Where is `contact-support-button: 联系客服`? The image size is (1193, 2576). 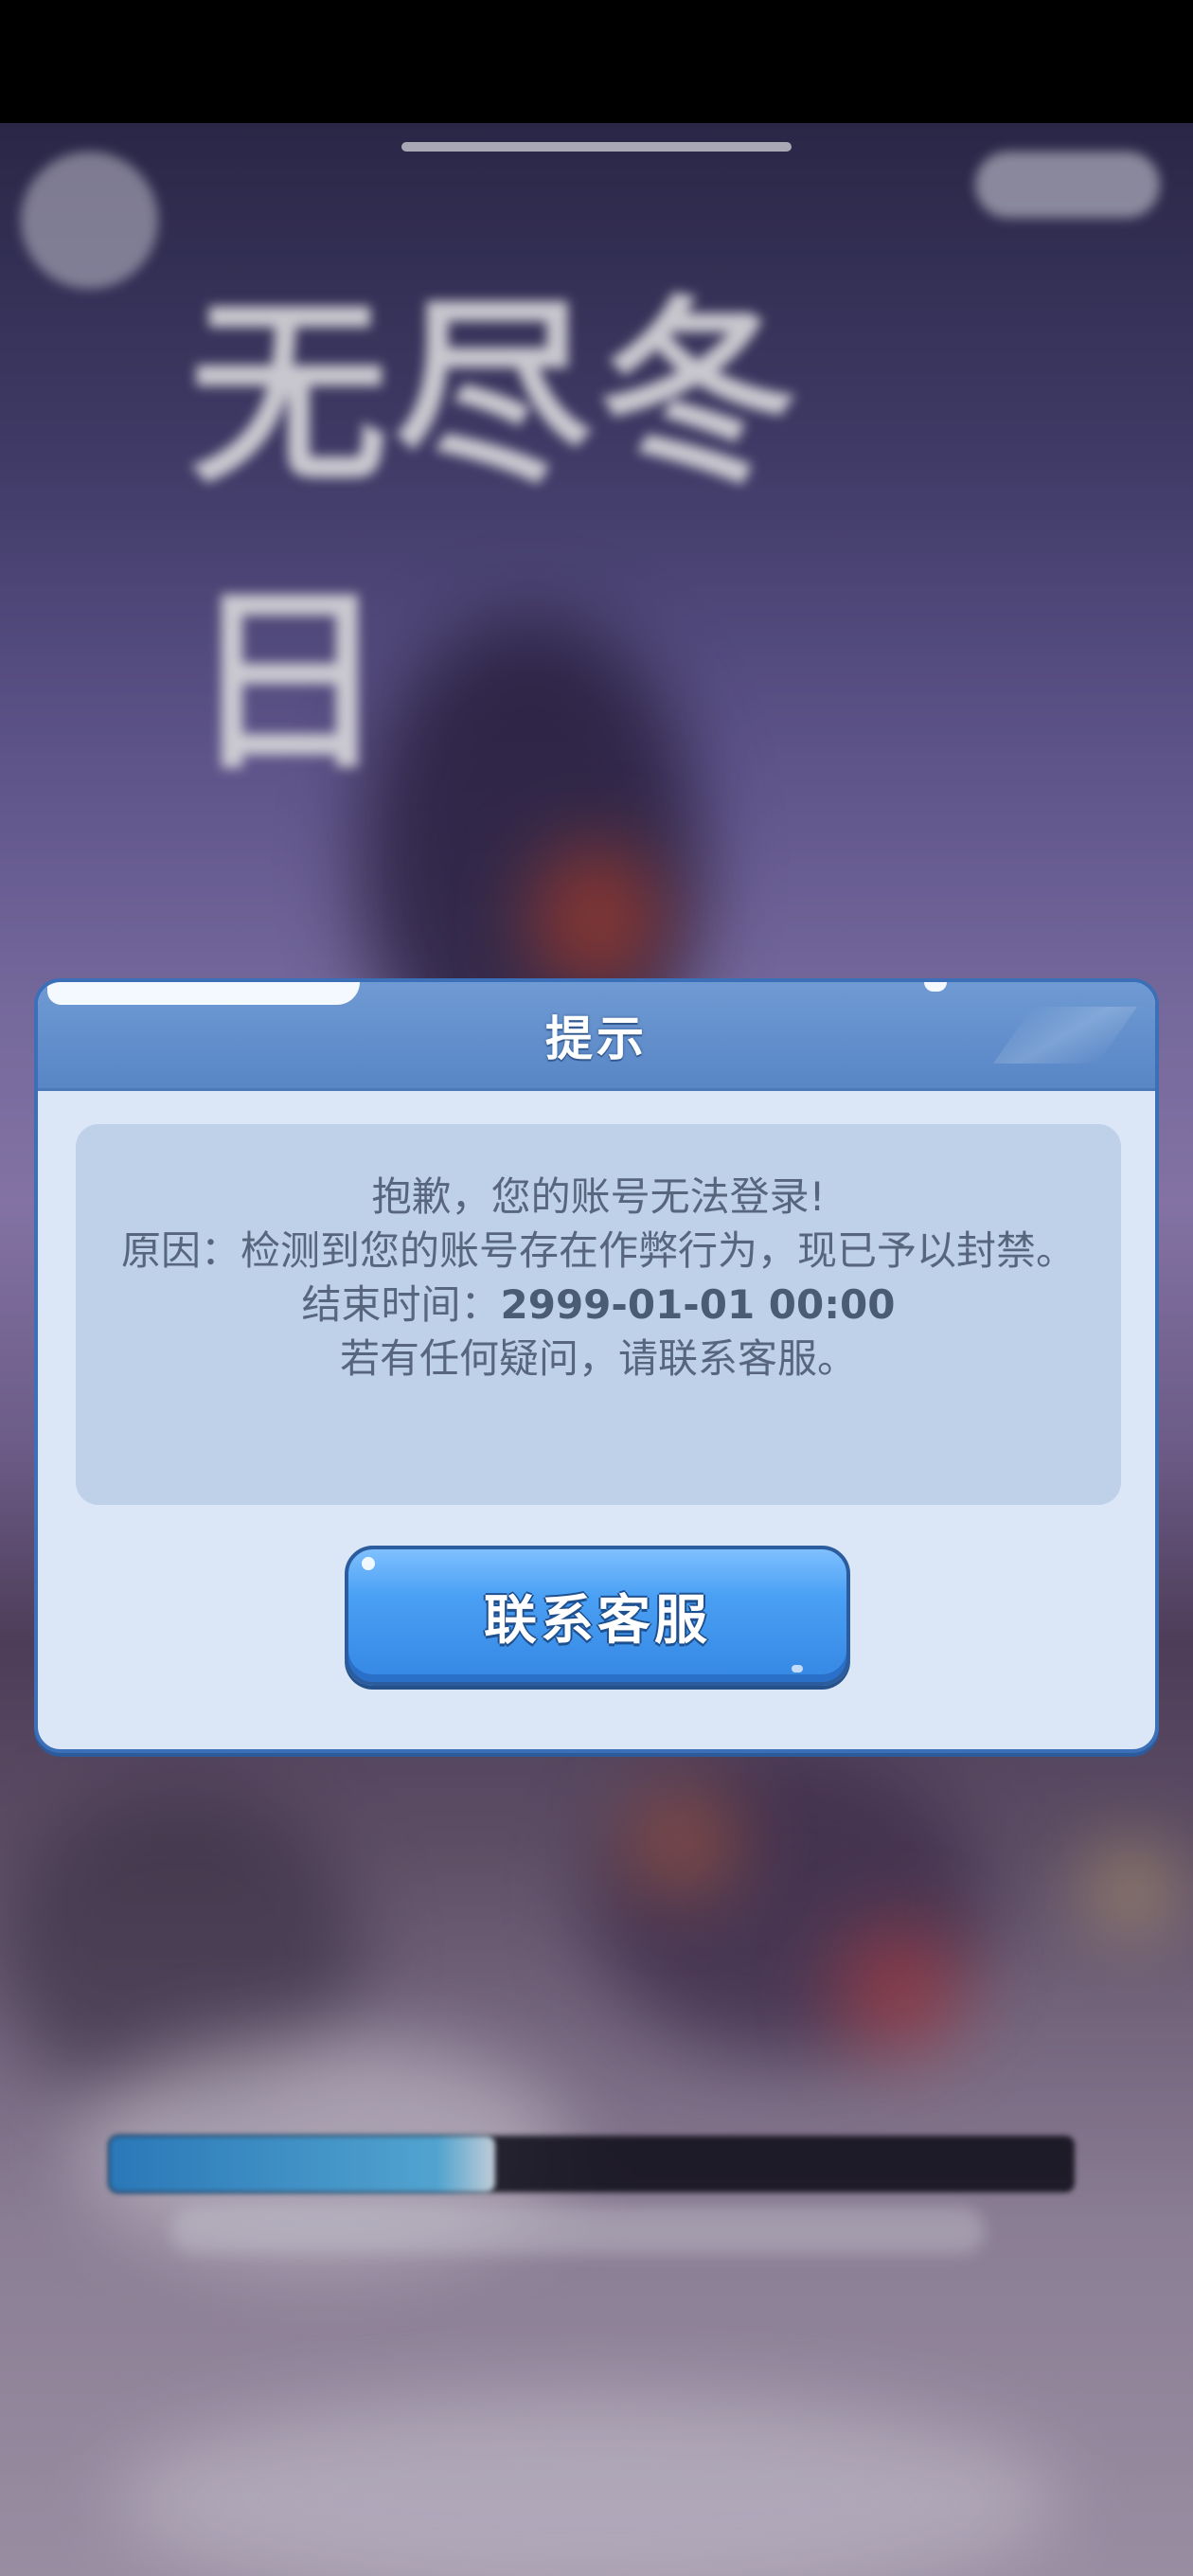 contact-support-button: 联系客服 is located at coordinates (597, 1616).